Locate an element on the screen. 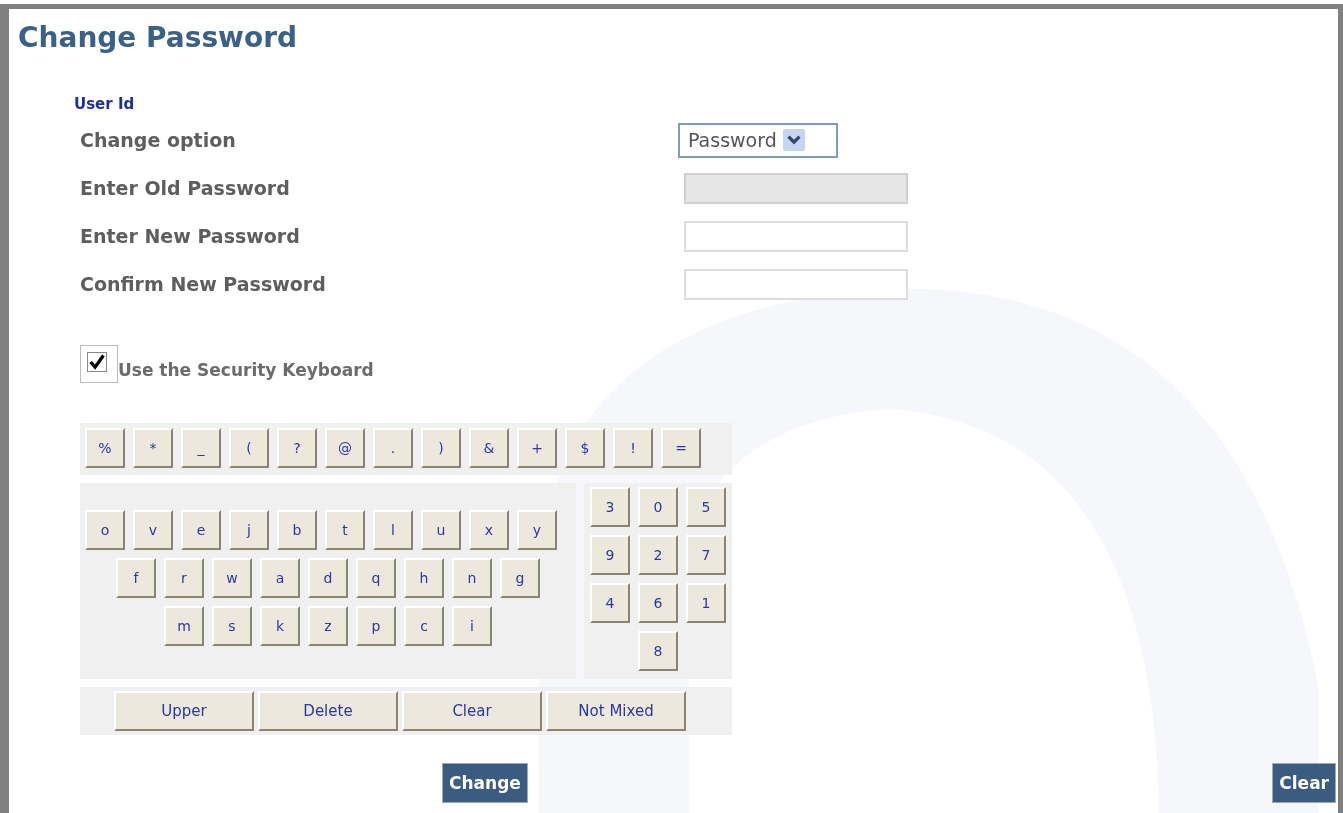 The width and height of the screenshot is (1343, 813). keyboard-key: o is located at coordinates (105, 530).